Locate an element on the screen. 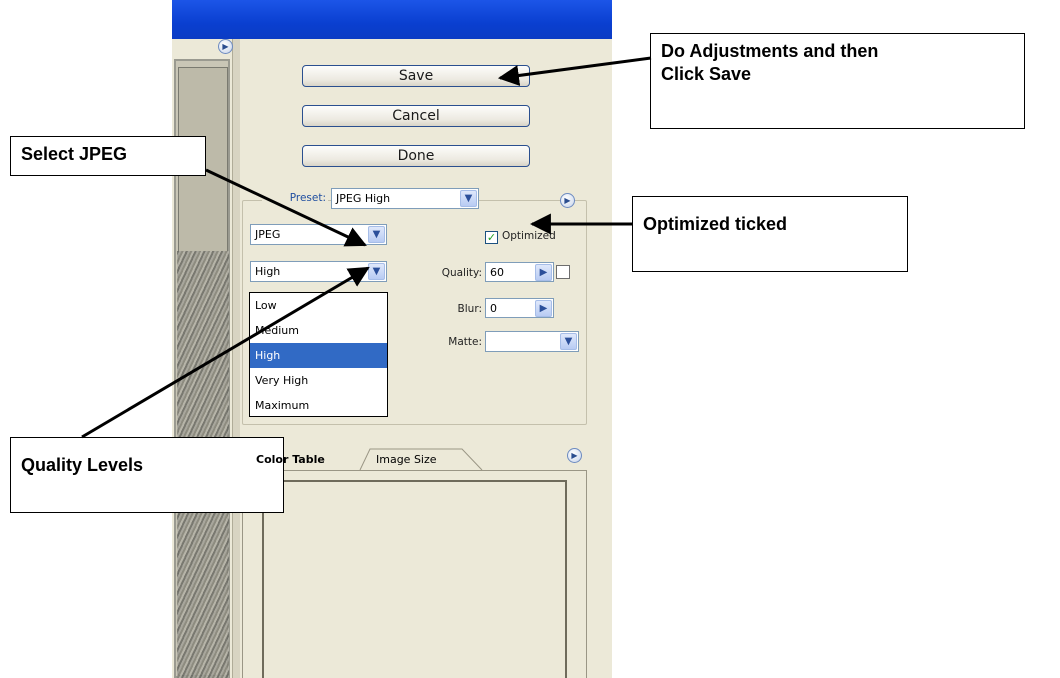 The image size is (1060, 678). tab-color-table: Color Table is located at coordinates (290, 459).